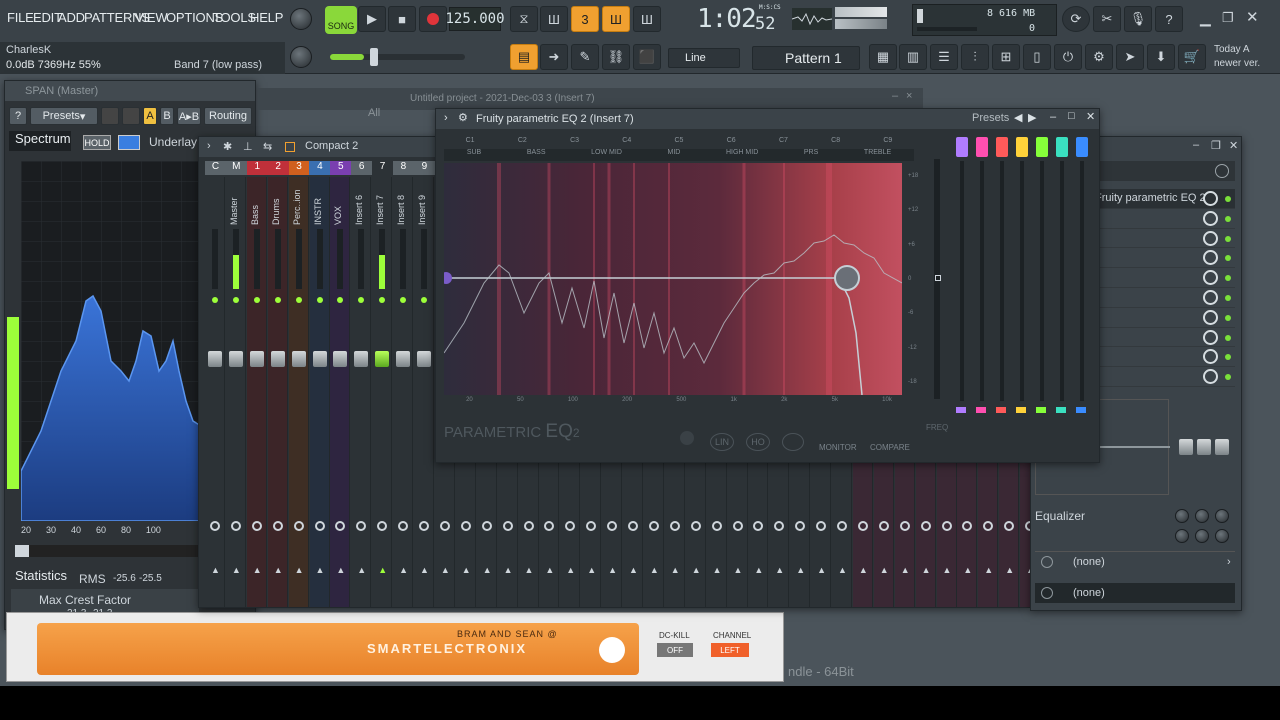 Image resolution: width=1280 pixels, height=720 pixels. What do you see at coordinates (554, 19) in the screenshot?
I see `wait-input-icon: Ш` at bounding box center [554, 19].